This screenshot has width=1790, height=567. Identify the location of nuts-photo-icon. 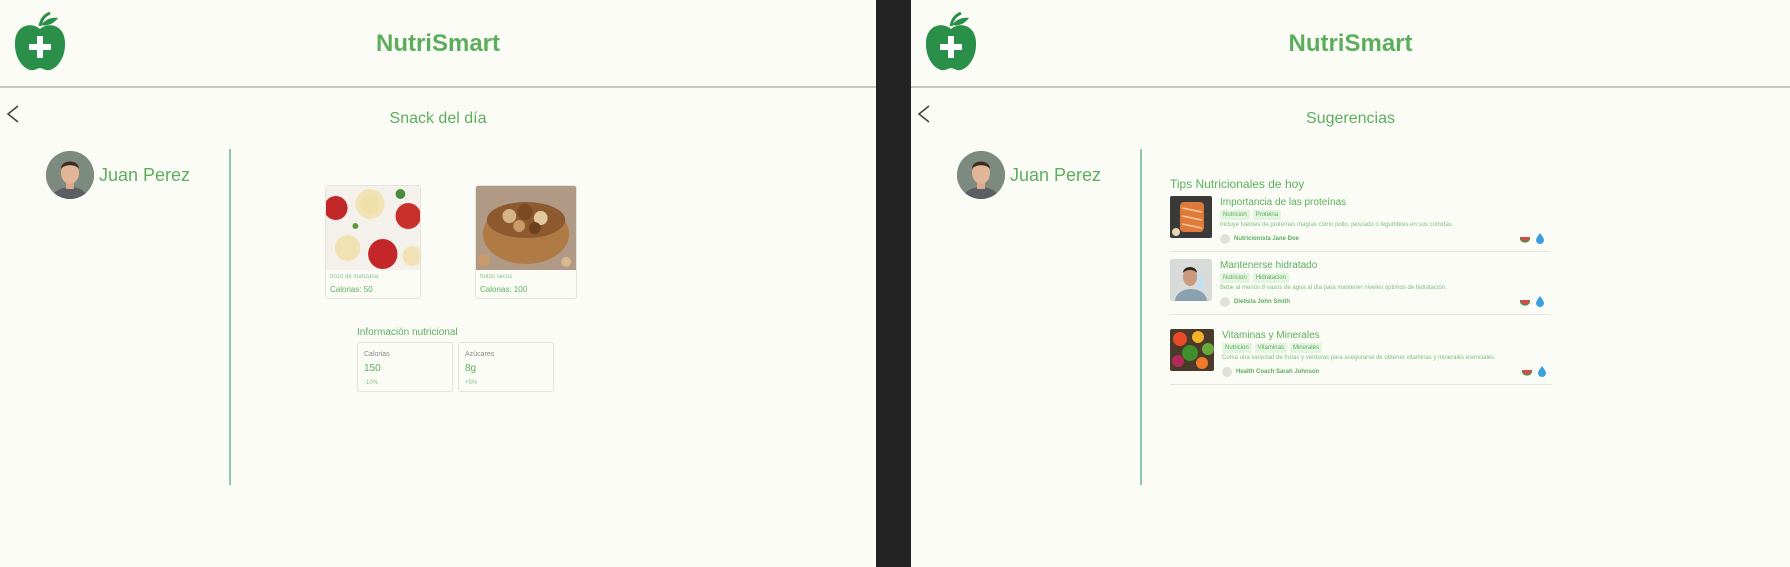
(526, 228).